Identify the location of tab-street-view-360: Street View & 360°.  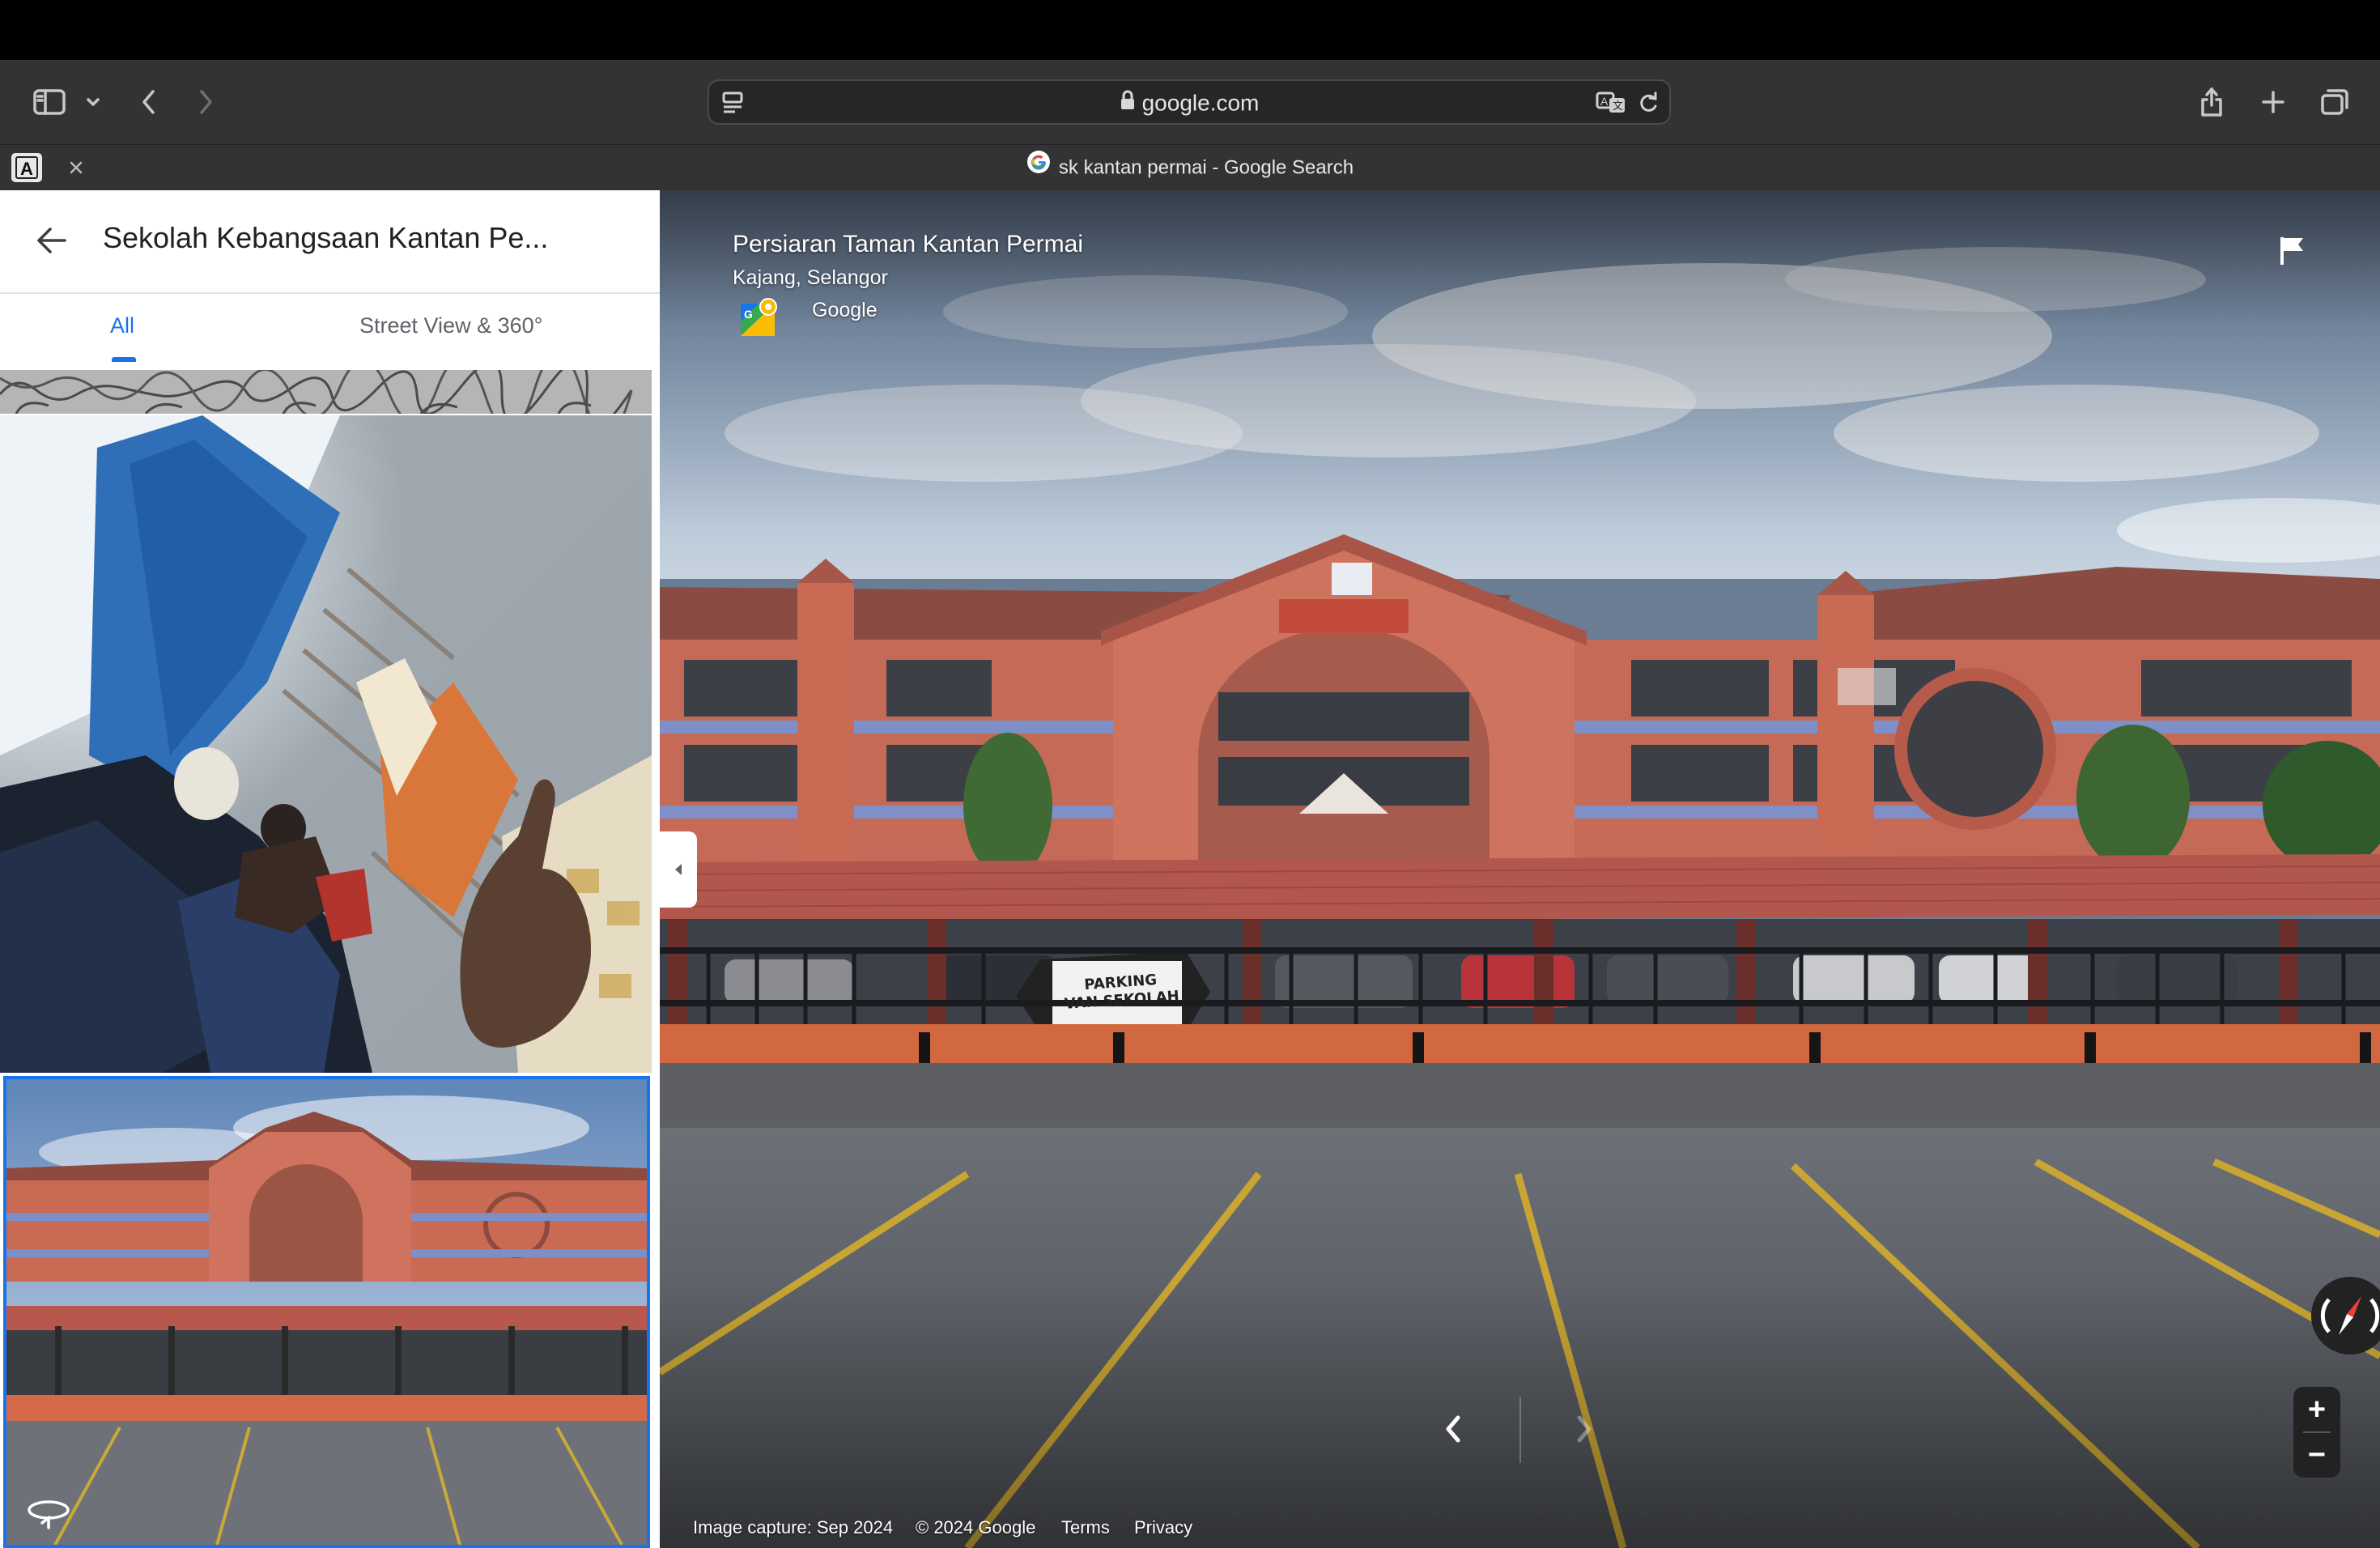
(450, 325).